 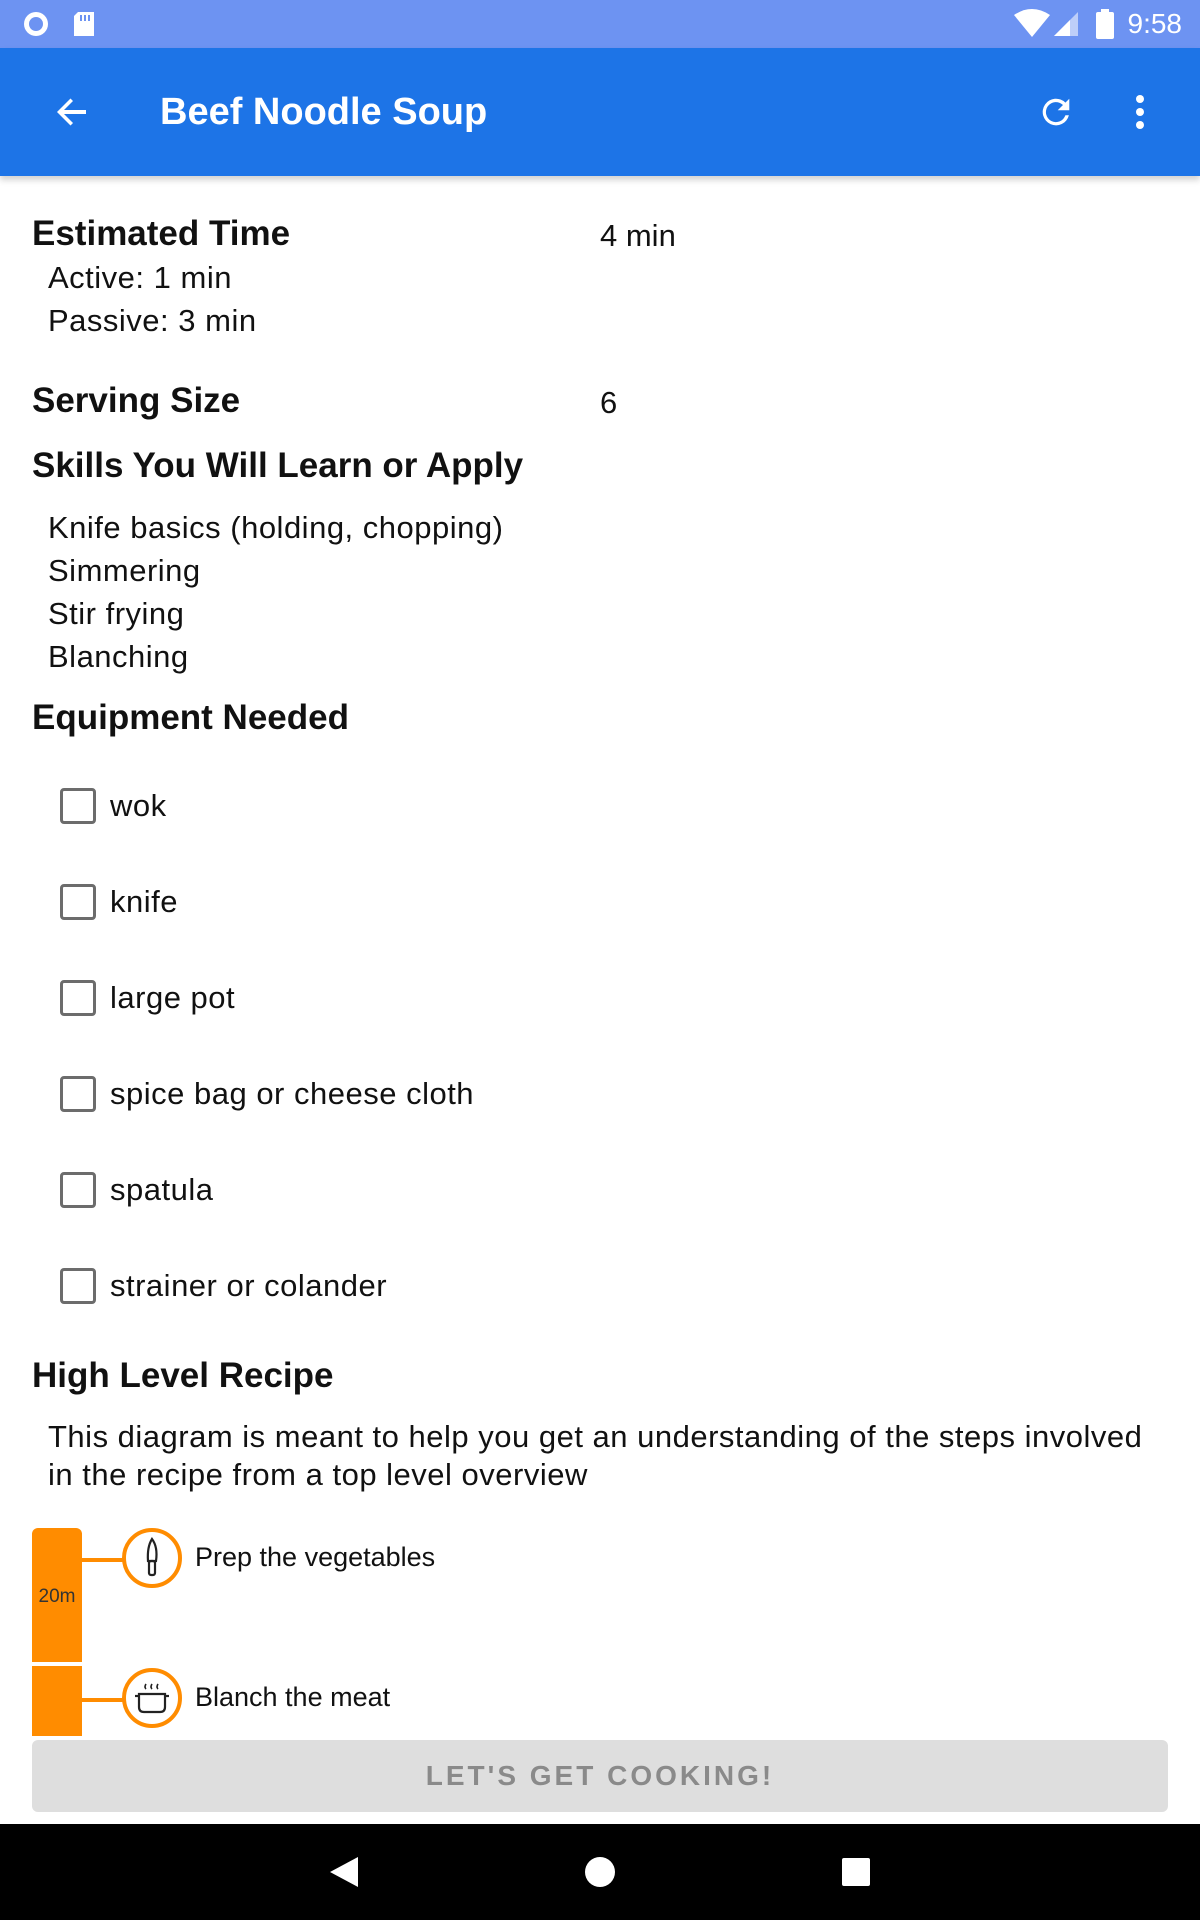 I want to click on system-nav-bar, so click(x=600, y=1872).